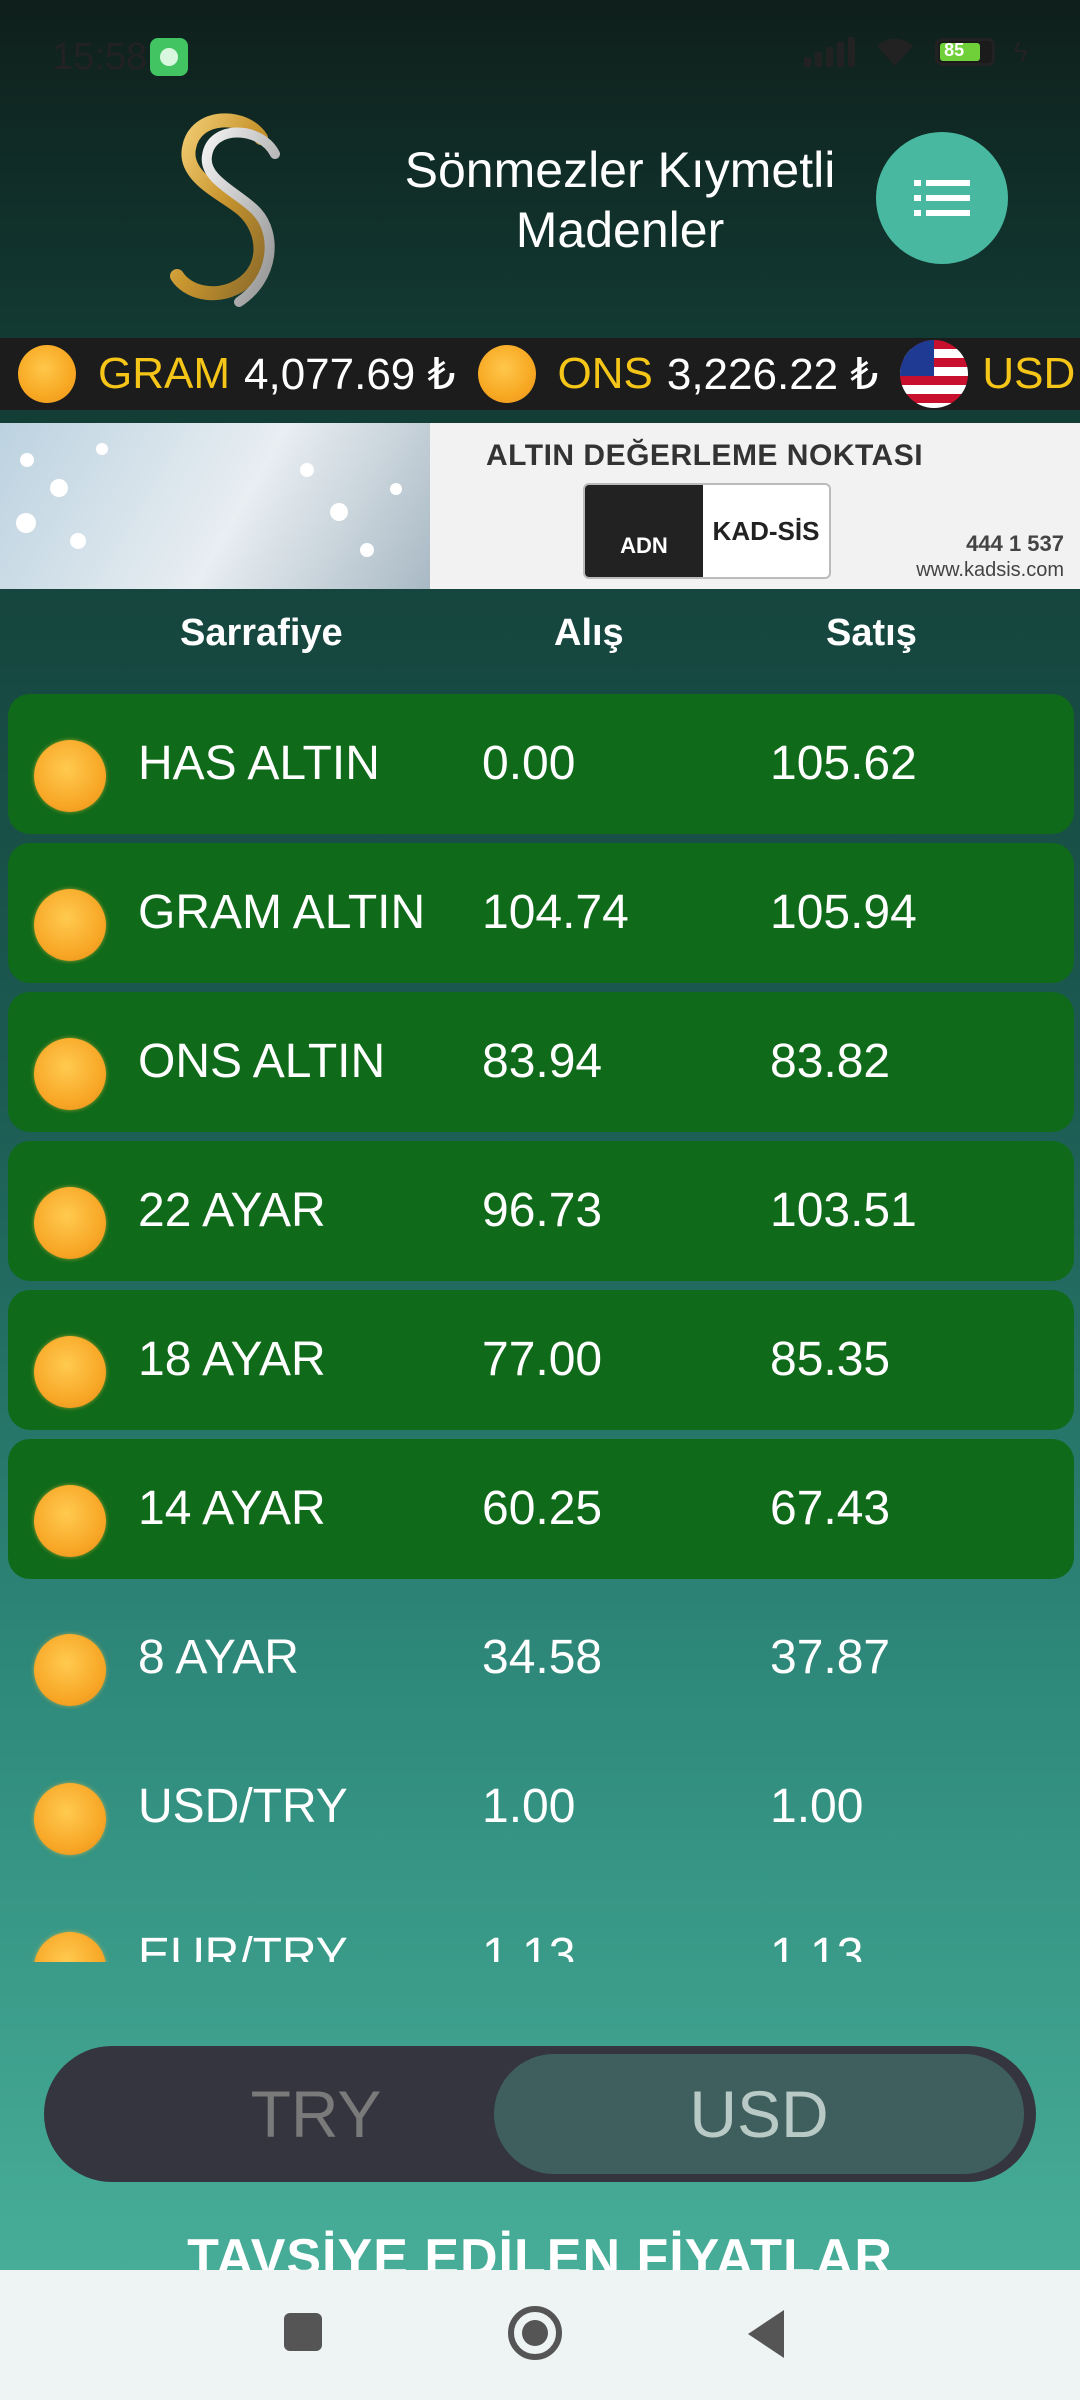 This screenshot has height=2400, width=1080. I want to click on table-row: 8 AYAR 34.58 37.87, so click(541, 1658).